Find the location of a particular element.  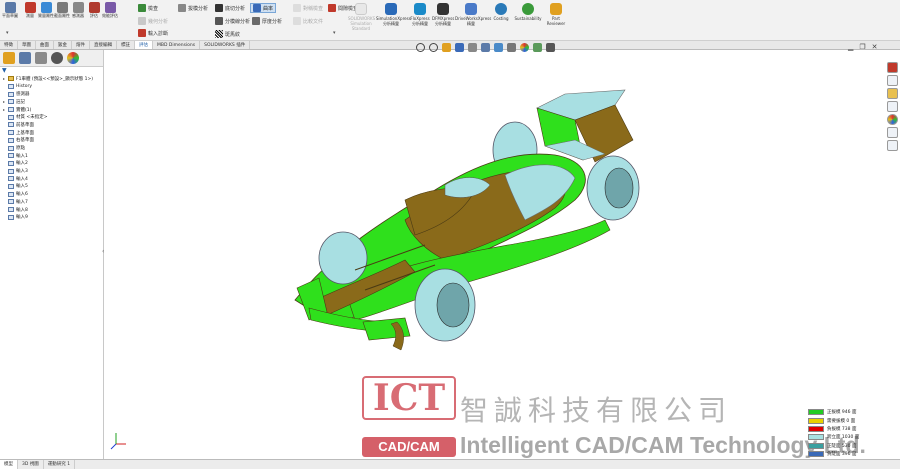

dimxpert-icon is located at coordinates (57, 58).